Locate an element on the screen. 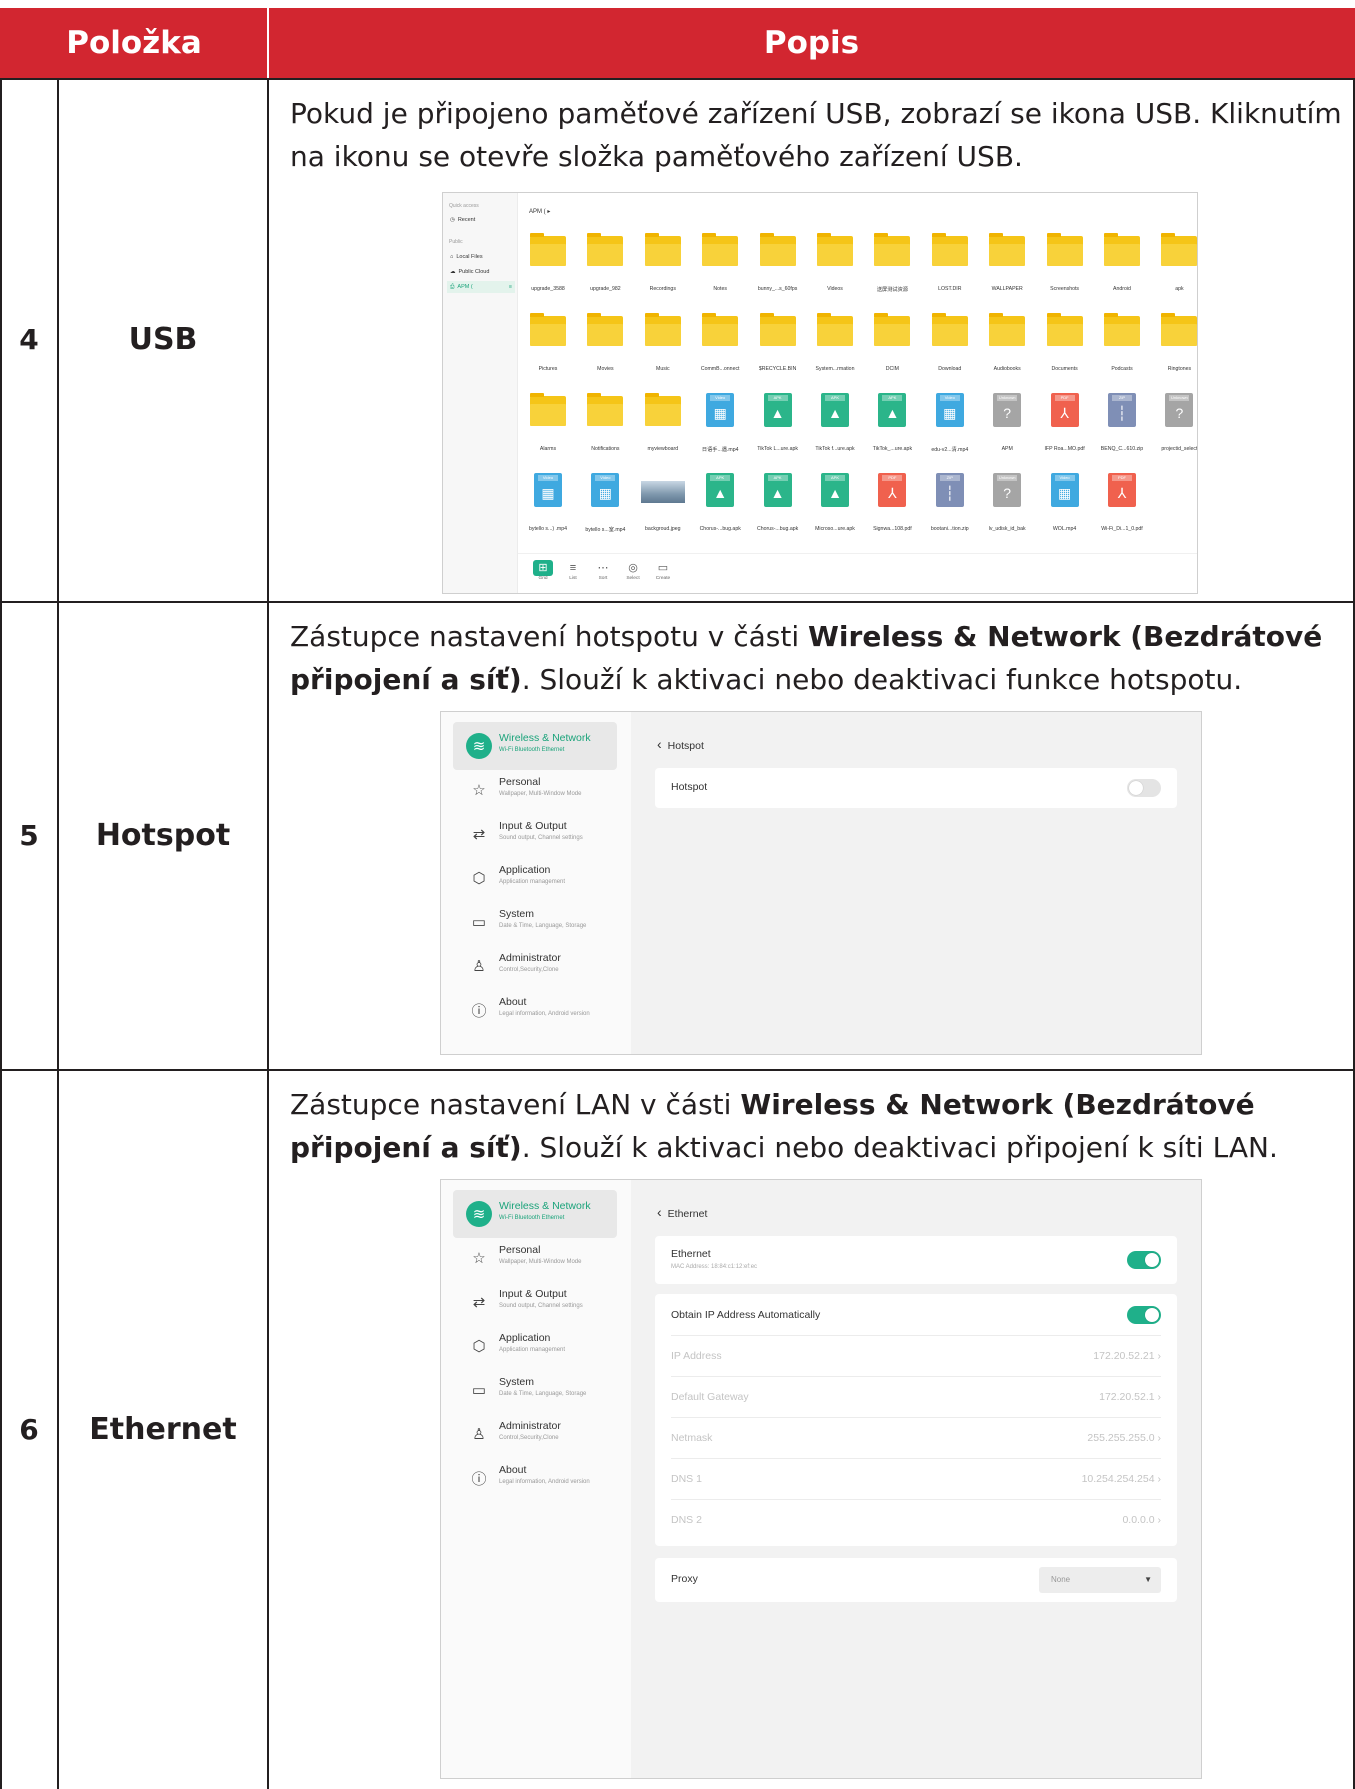  file-item: APK ▲ Microso...ure.apk is located at coordinates (835, 513).